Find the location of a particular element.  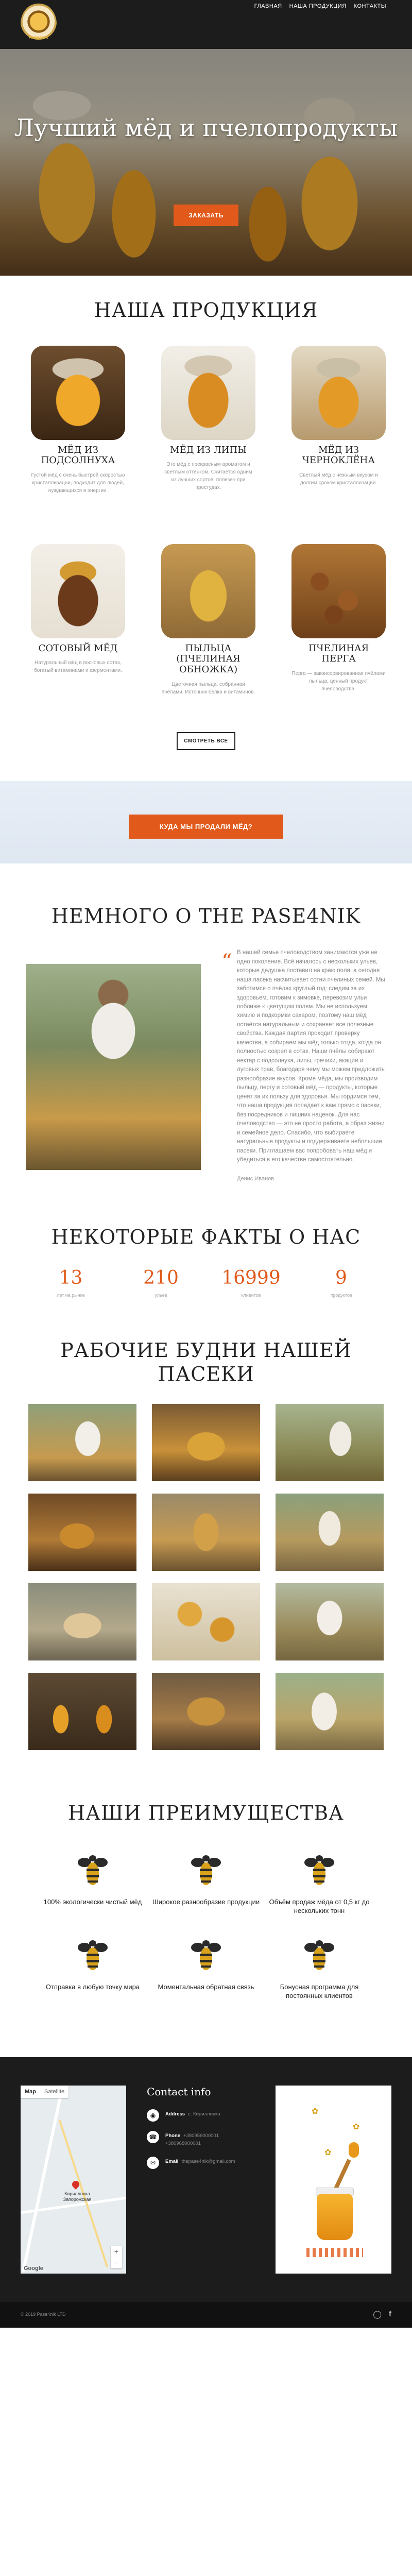

footer: © 2019 Pase4nik LTD ◯ f is located at coordinates (206, 2315).